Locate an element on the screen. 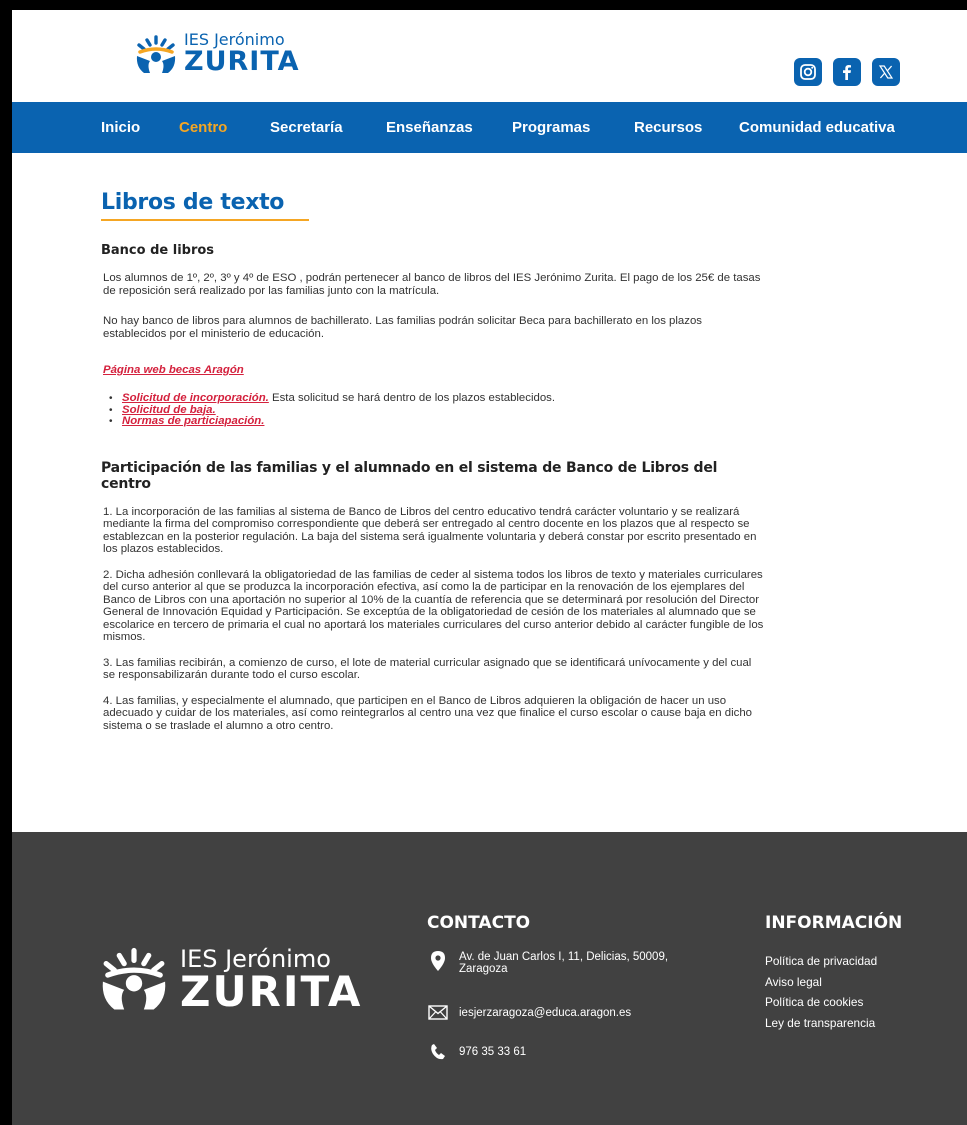 The height and width of the screenshot is (1125, 967). cookies-policy-link: Política de cookies is located at coordinates (821, 1002).